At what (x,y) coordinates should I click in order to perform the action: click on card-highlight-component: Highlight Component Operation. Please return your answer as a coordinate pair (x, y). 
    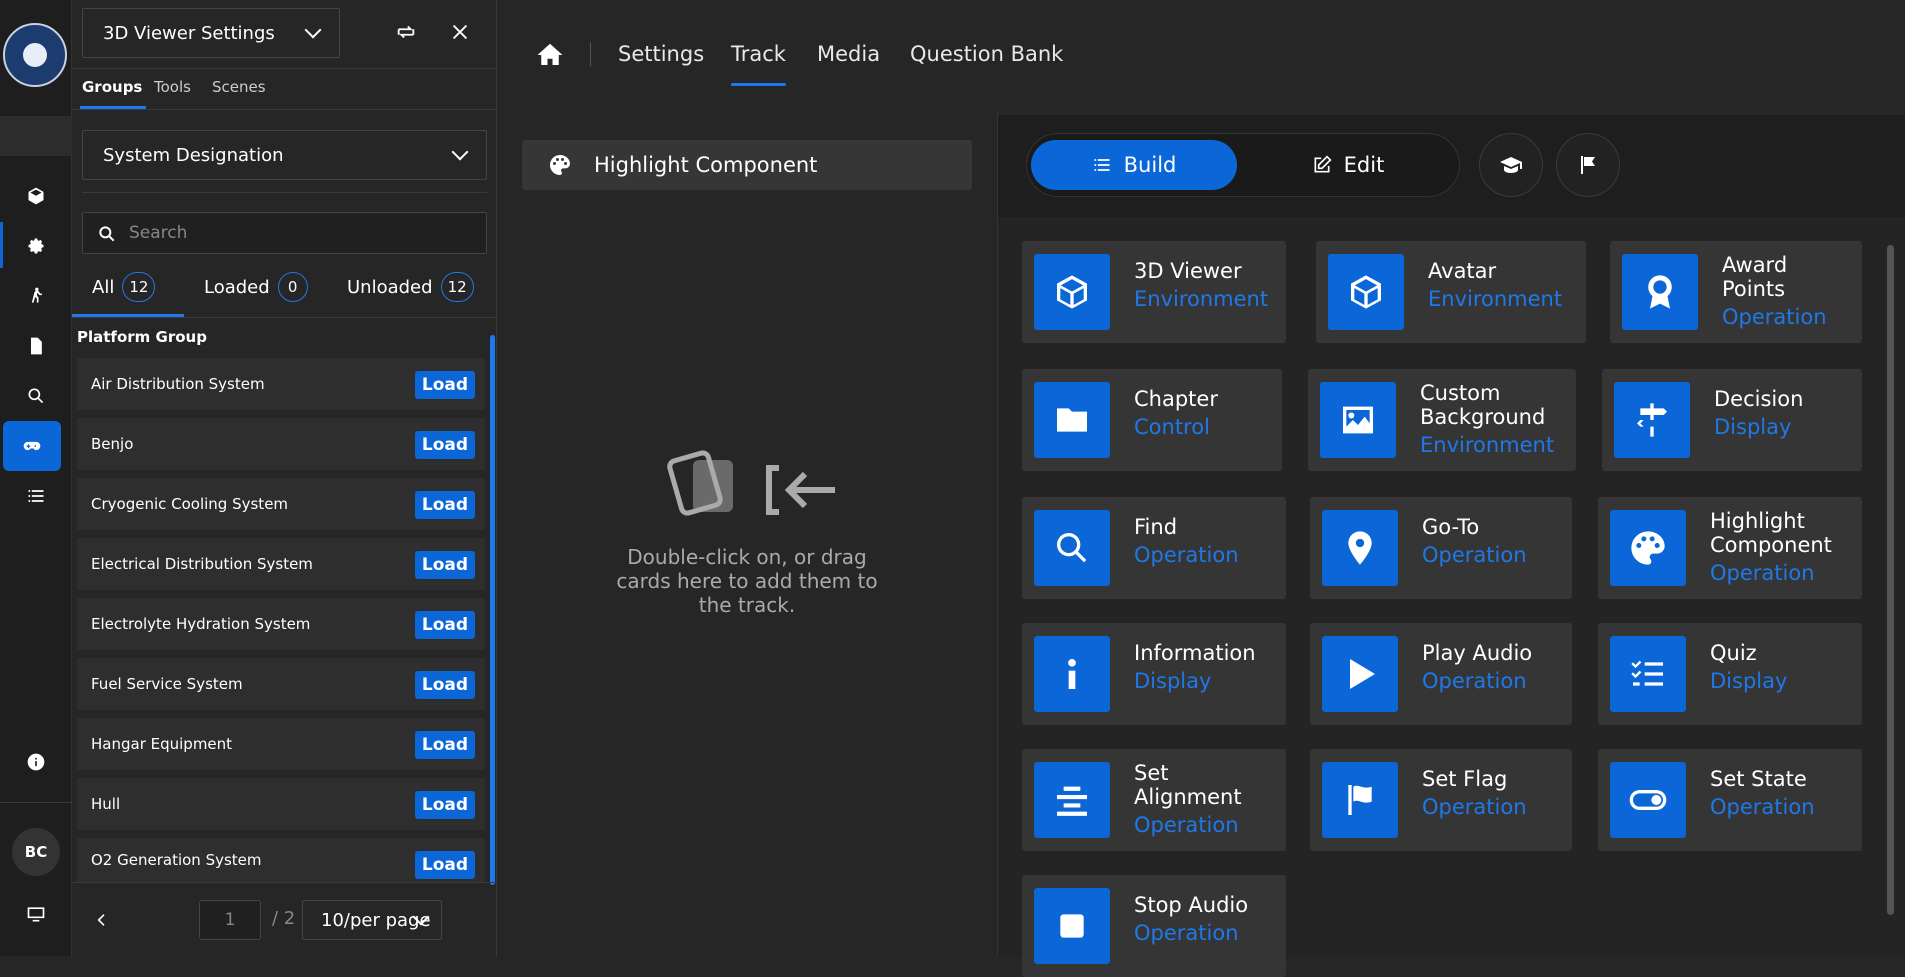
    Looking at the image, I should click on (1730, 548).